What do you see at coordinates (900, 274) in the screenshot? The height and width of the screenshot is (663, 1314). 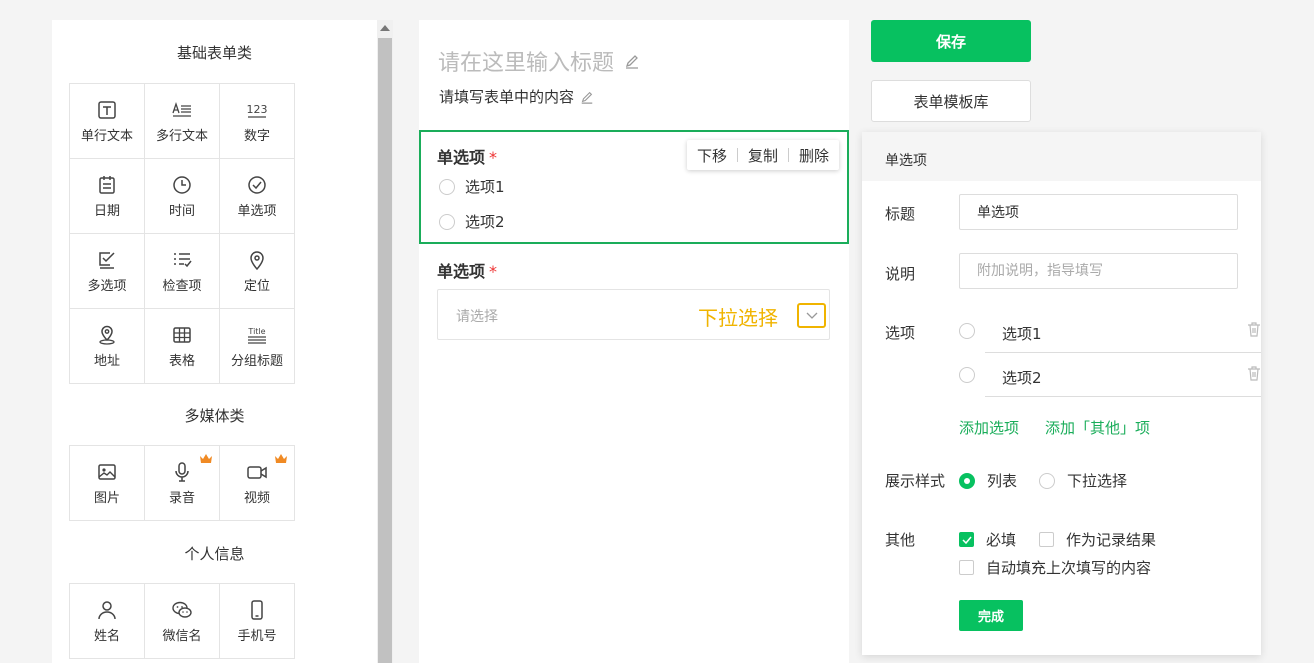 I see `description-label: 说明` at bounding box center [900, 274].